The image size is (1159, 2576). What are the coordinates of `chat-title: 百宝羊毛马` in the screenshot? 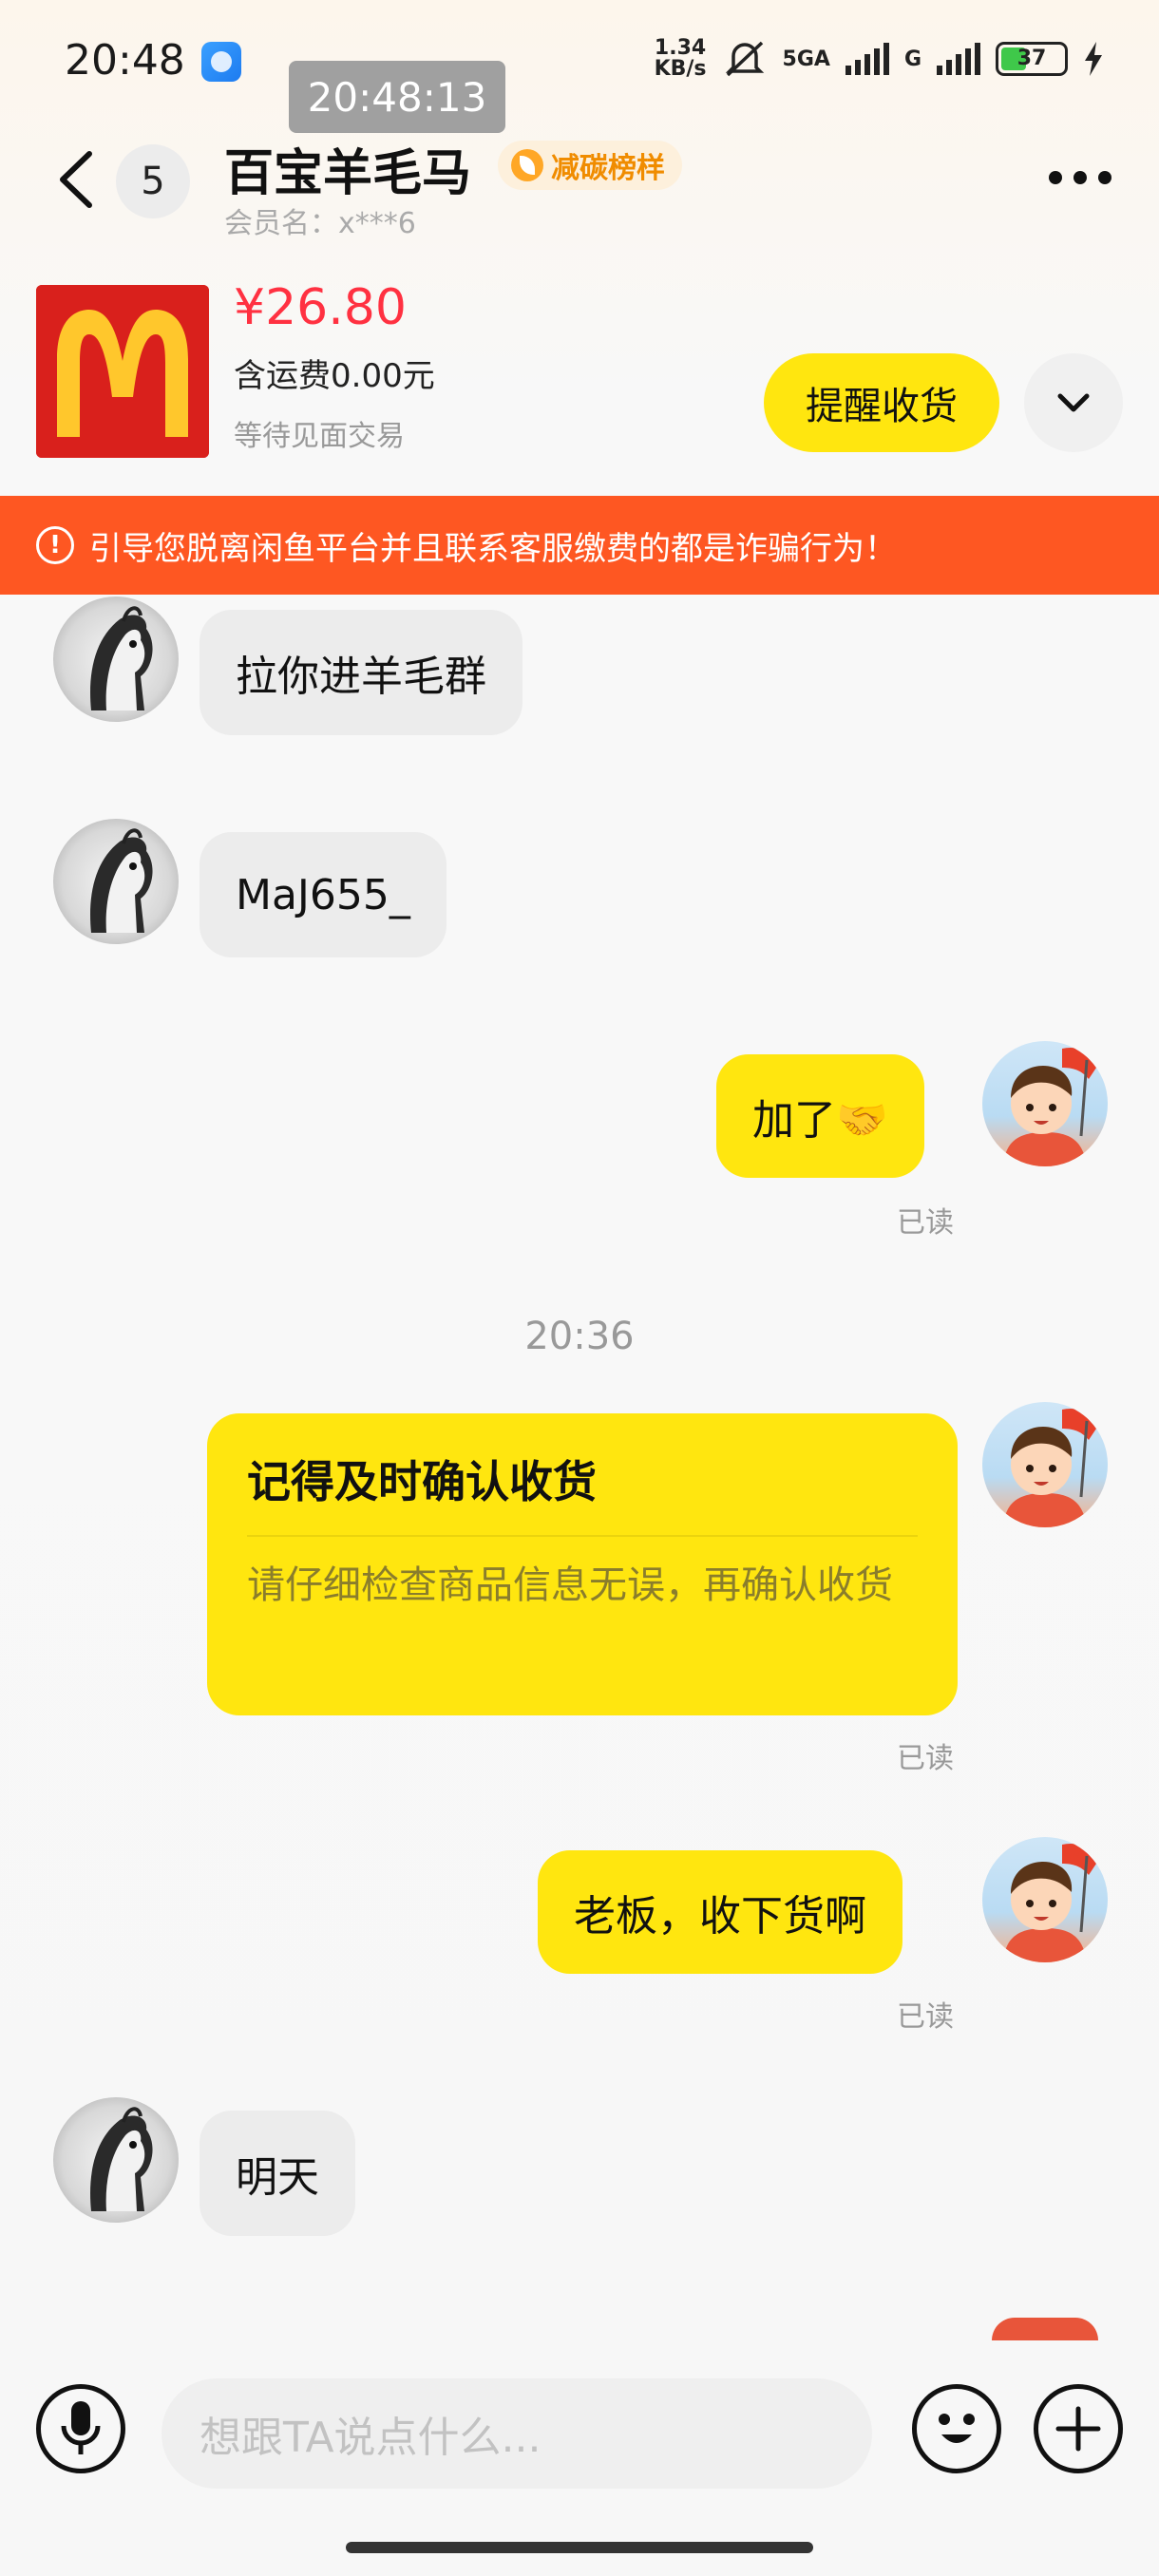 It's located at (348, 173).